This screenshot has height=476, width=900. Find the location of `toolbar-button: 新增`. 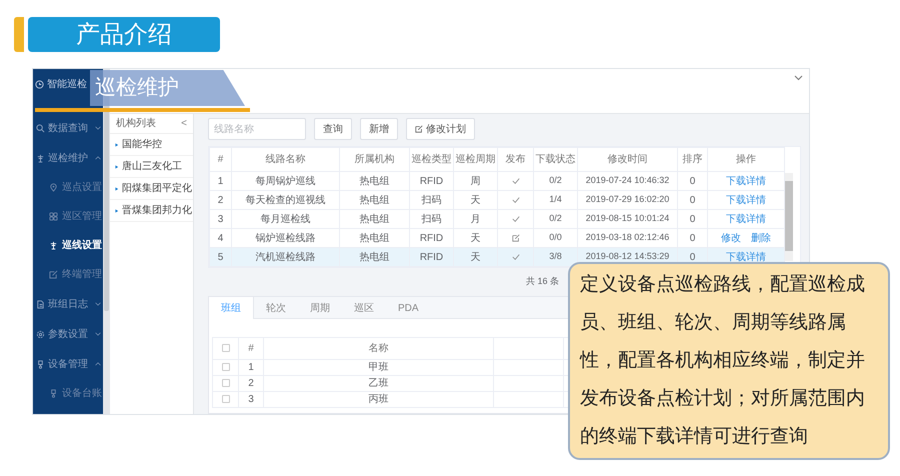

toolbar-button: 新增 is located at coordinates (379, 129).